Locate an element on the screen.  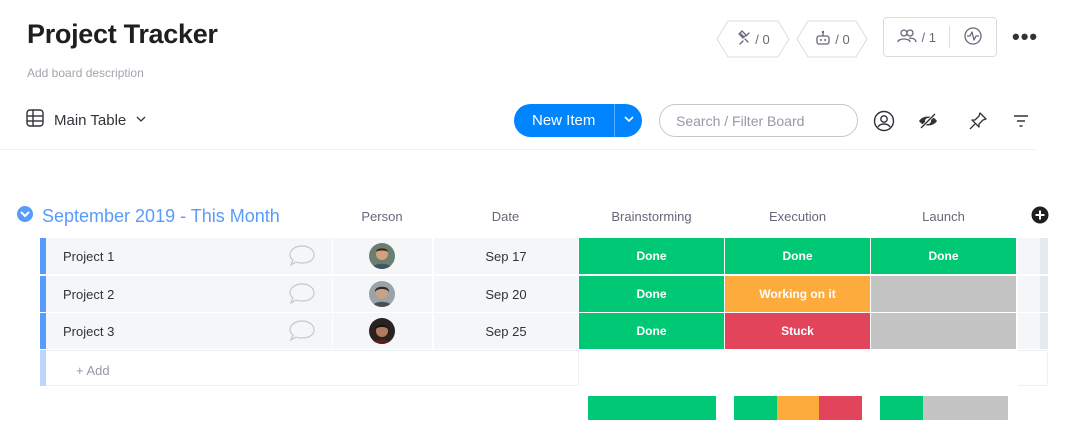
date-value: Sep 17 is located at coordinates (506, 256).